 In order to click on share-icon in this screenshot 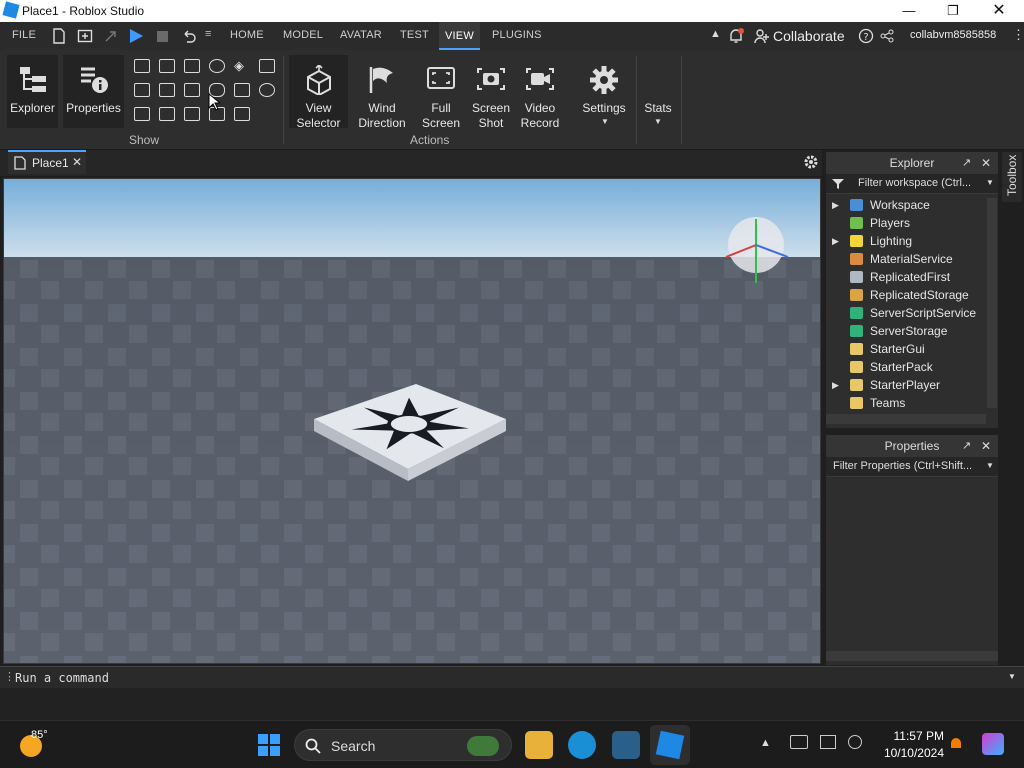, I will do `click(887, 36)`.